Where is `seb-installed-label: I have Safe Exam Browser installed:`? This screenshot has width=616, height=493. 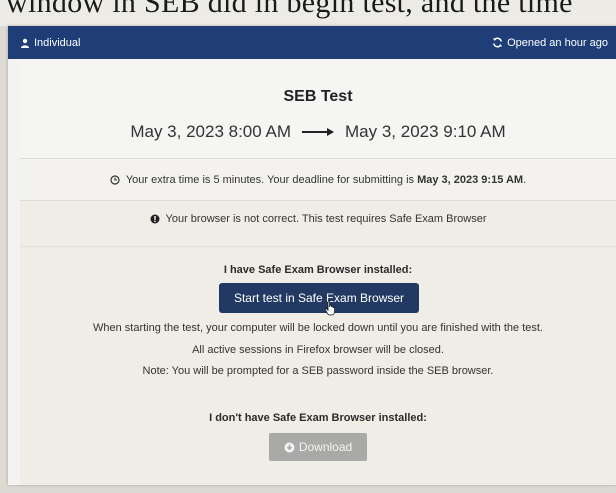 seb-installed-label: I have Safe Exam Browser installed: is located at coordinates (318, 270).